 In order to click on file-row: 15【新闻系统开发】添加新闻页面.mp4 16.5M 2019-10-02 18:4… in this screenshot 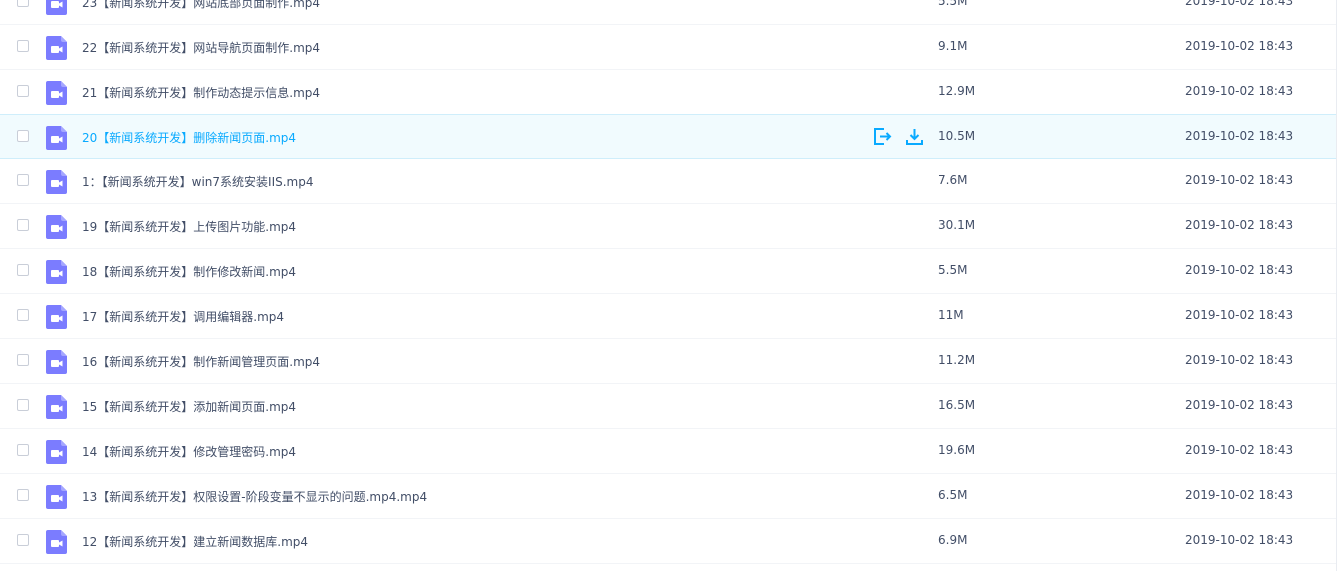, I will do `click(668, 406)`.